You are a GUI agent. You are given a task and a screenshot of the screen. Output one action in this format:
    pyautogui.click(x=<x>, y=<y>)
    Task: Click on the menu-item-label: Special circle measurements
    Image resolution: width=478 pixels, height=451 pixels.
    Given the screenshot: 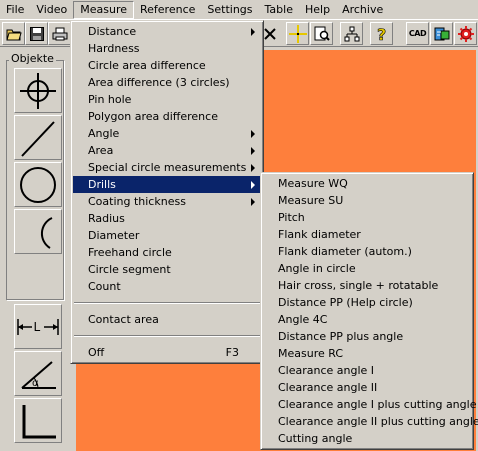 What is the action you would take?
    pyautogui.click(x=167, y=167)
    